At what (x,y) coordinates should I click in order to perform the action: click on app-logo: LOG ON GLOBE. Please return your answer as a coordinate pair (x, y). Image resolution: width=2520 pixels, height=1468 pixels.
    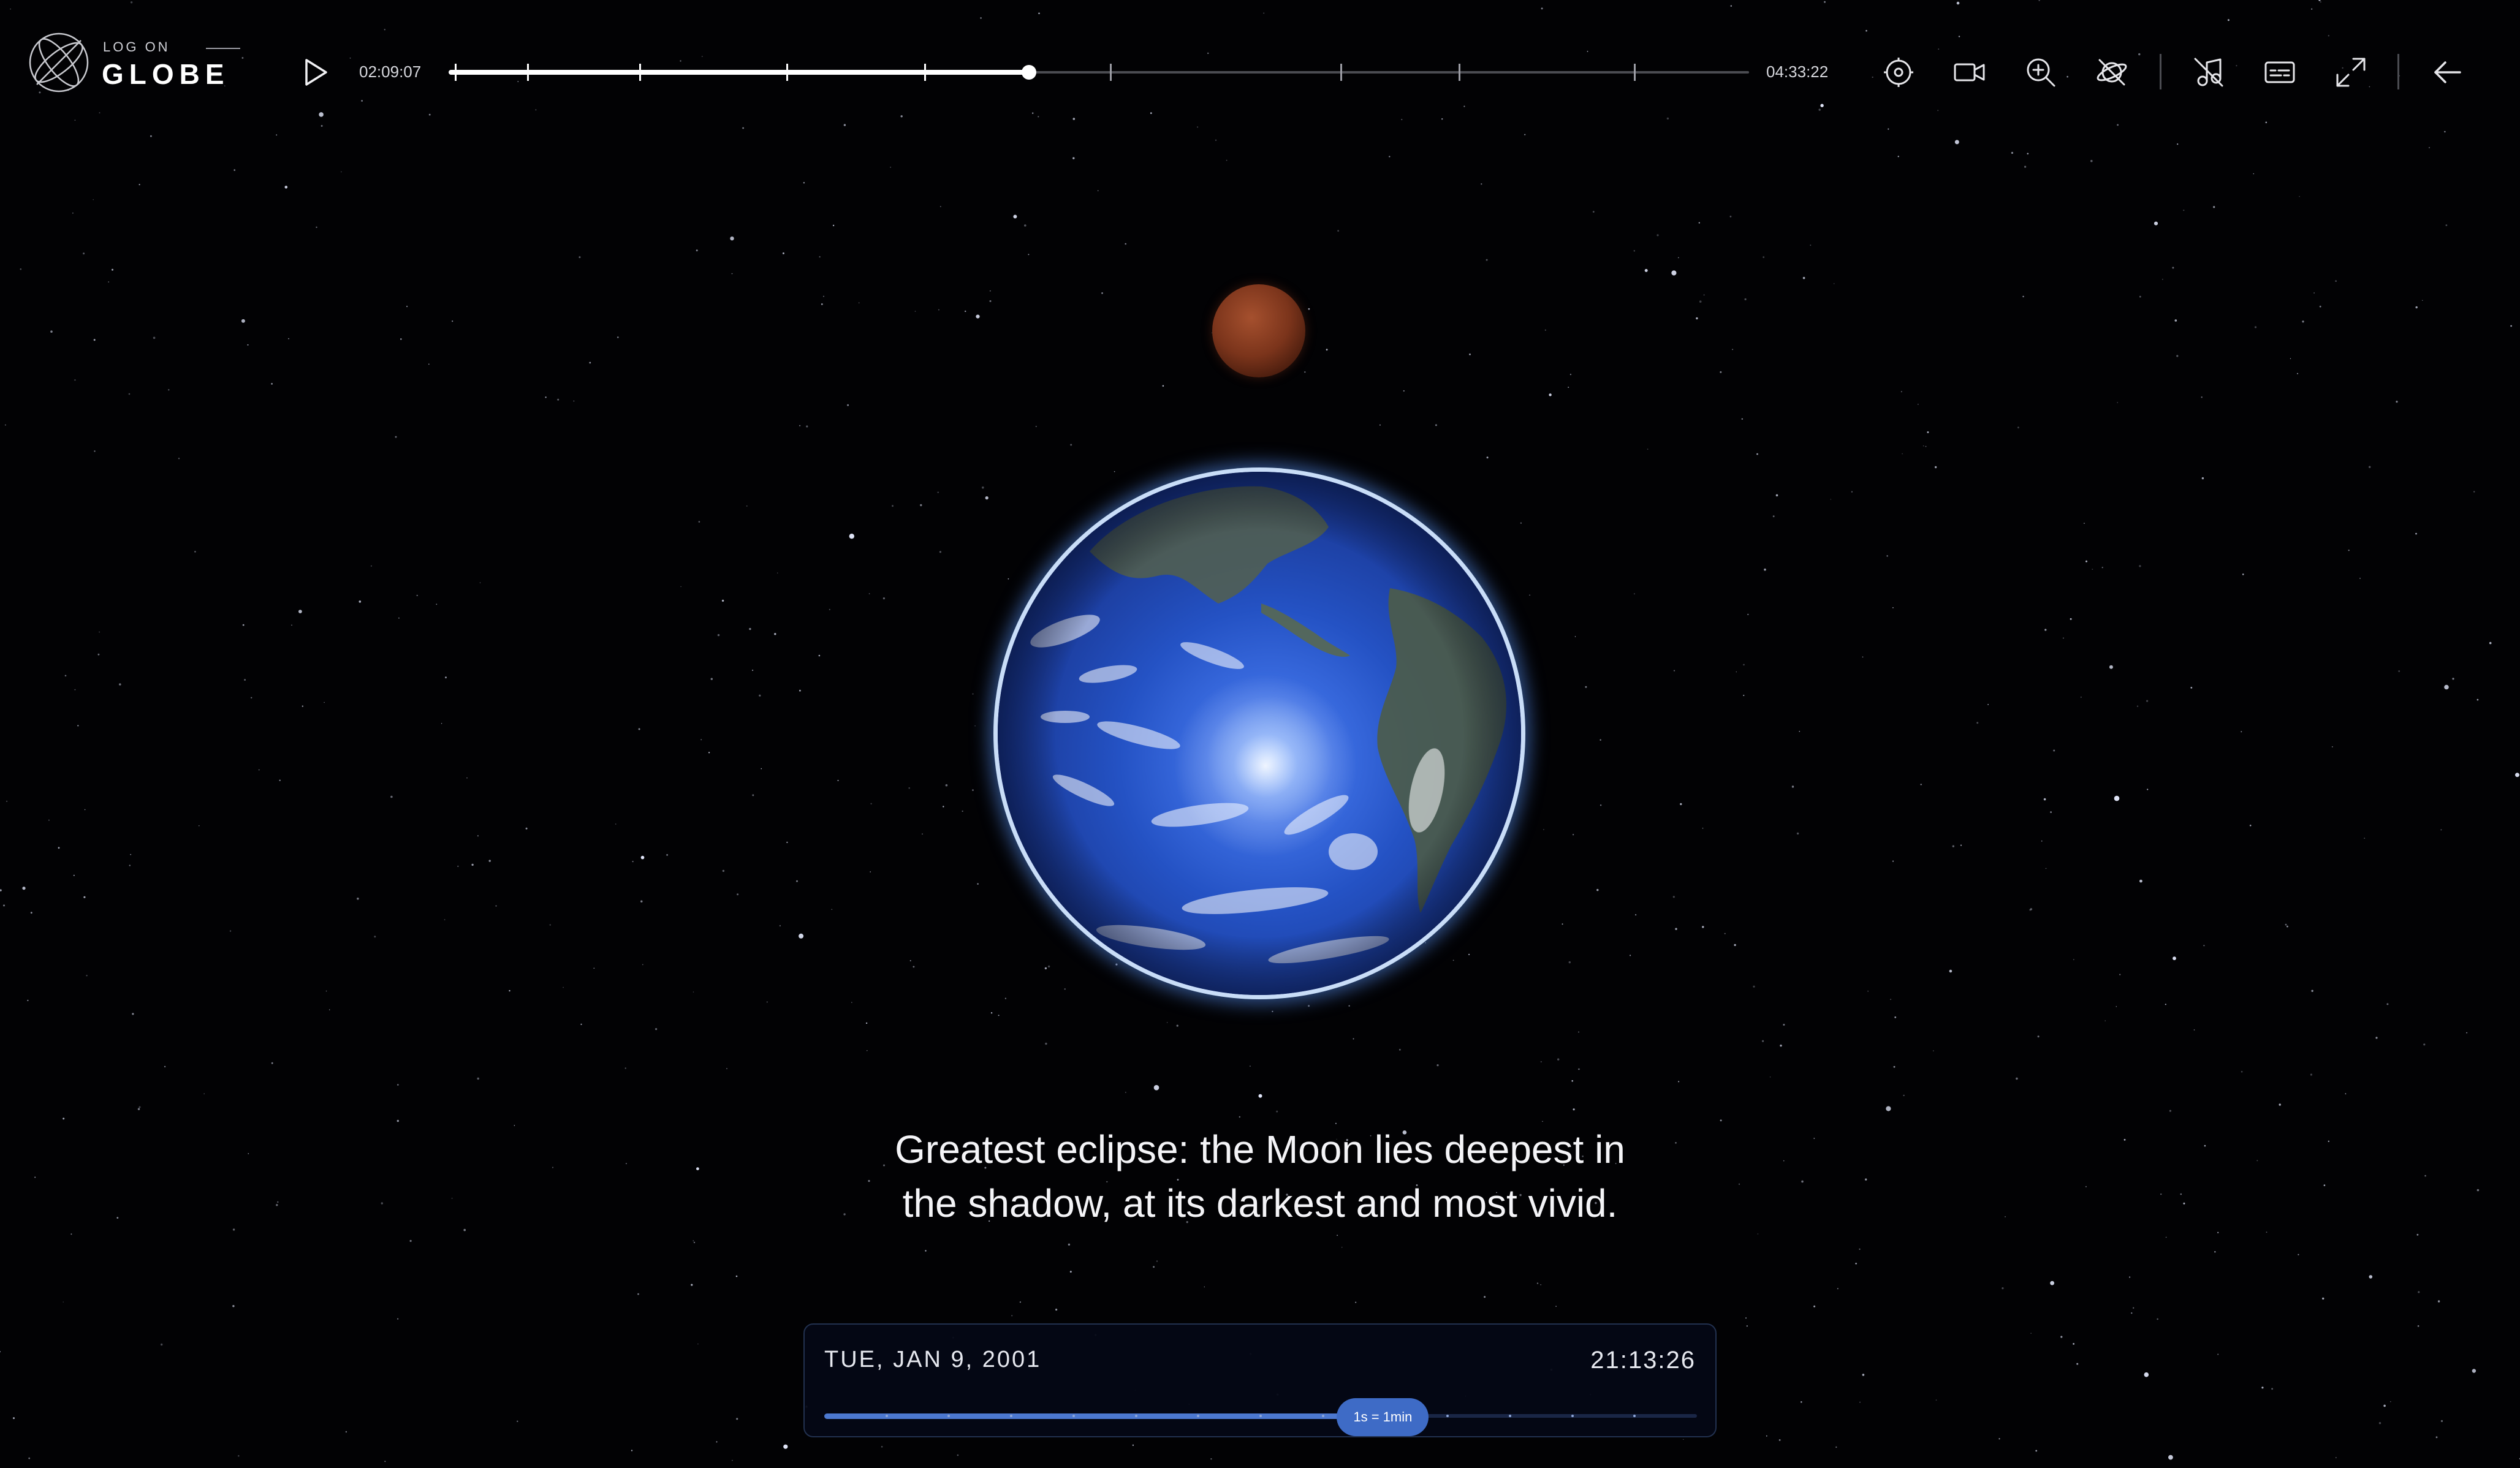
    Looking at the image, I should click on (133, 64).